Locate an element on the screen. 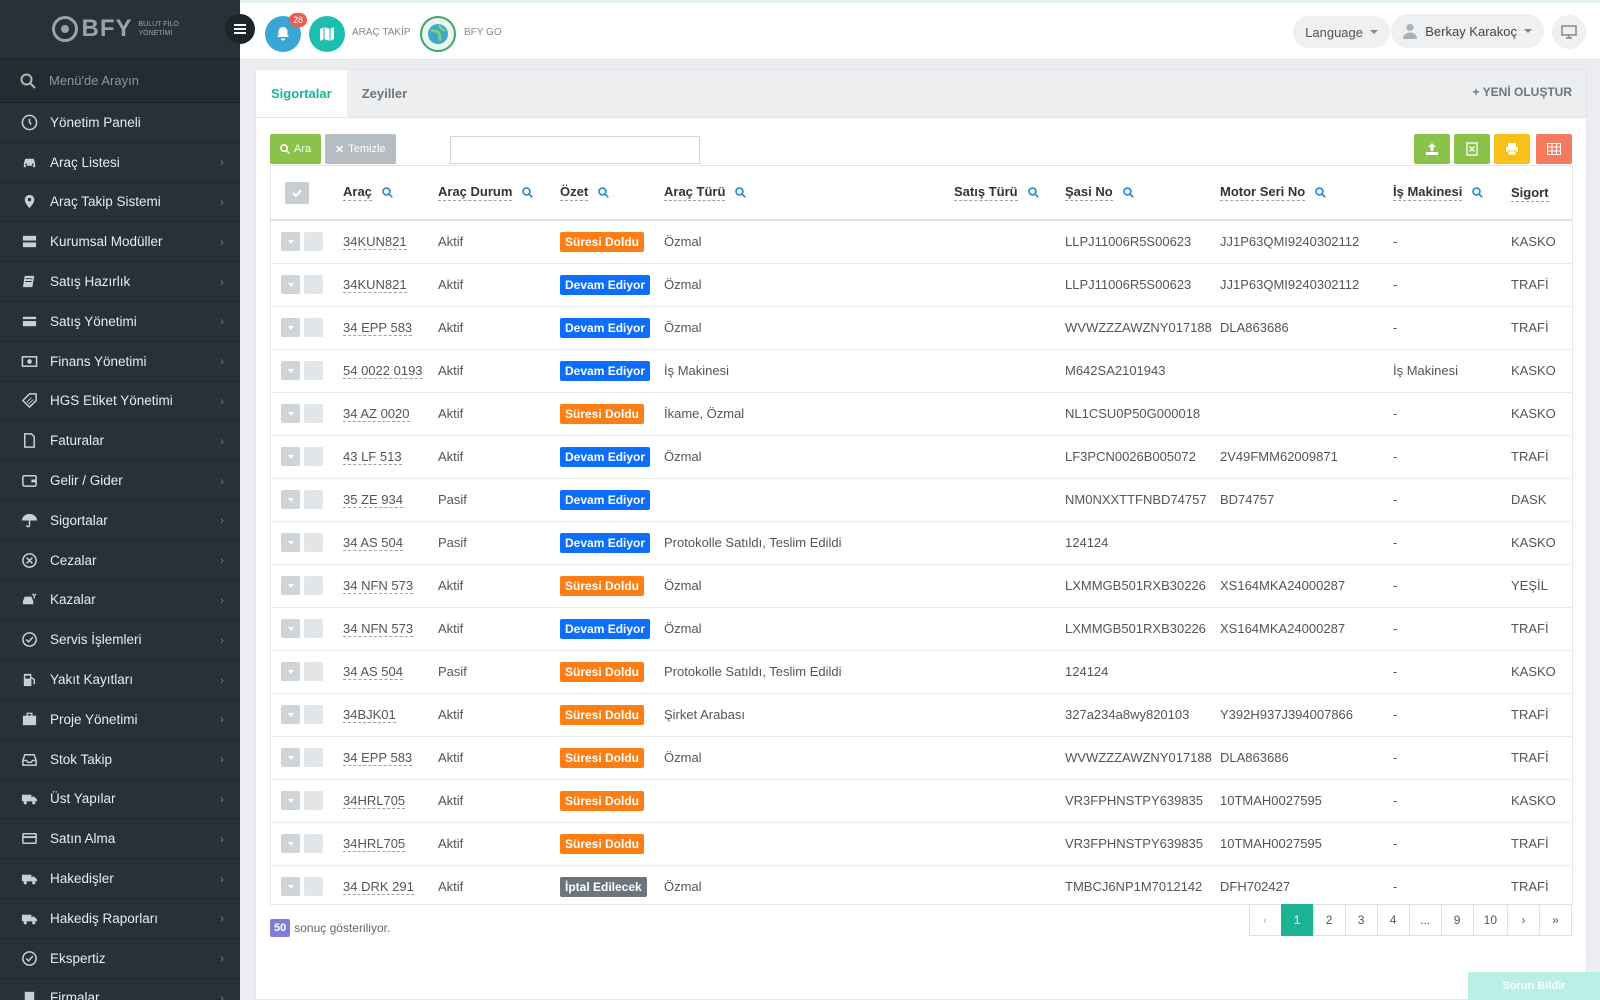  sidebar-item-stok-takip: Stok Takip › is located at coordinates (120, 760).